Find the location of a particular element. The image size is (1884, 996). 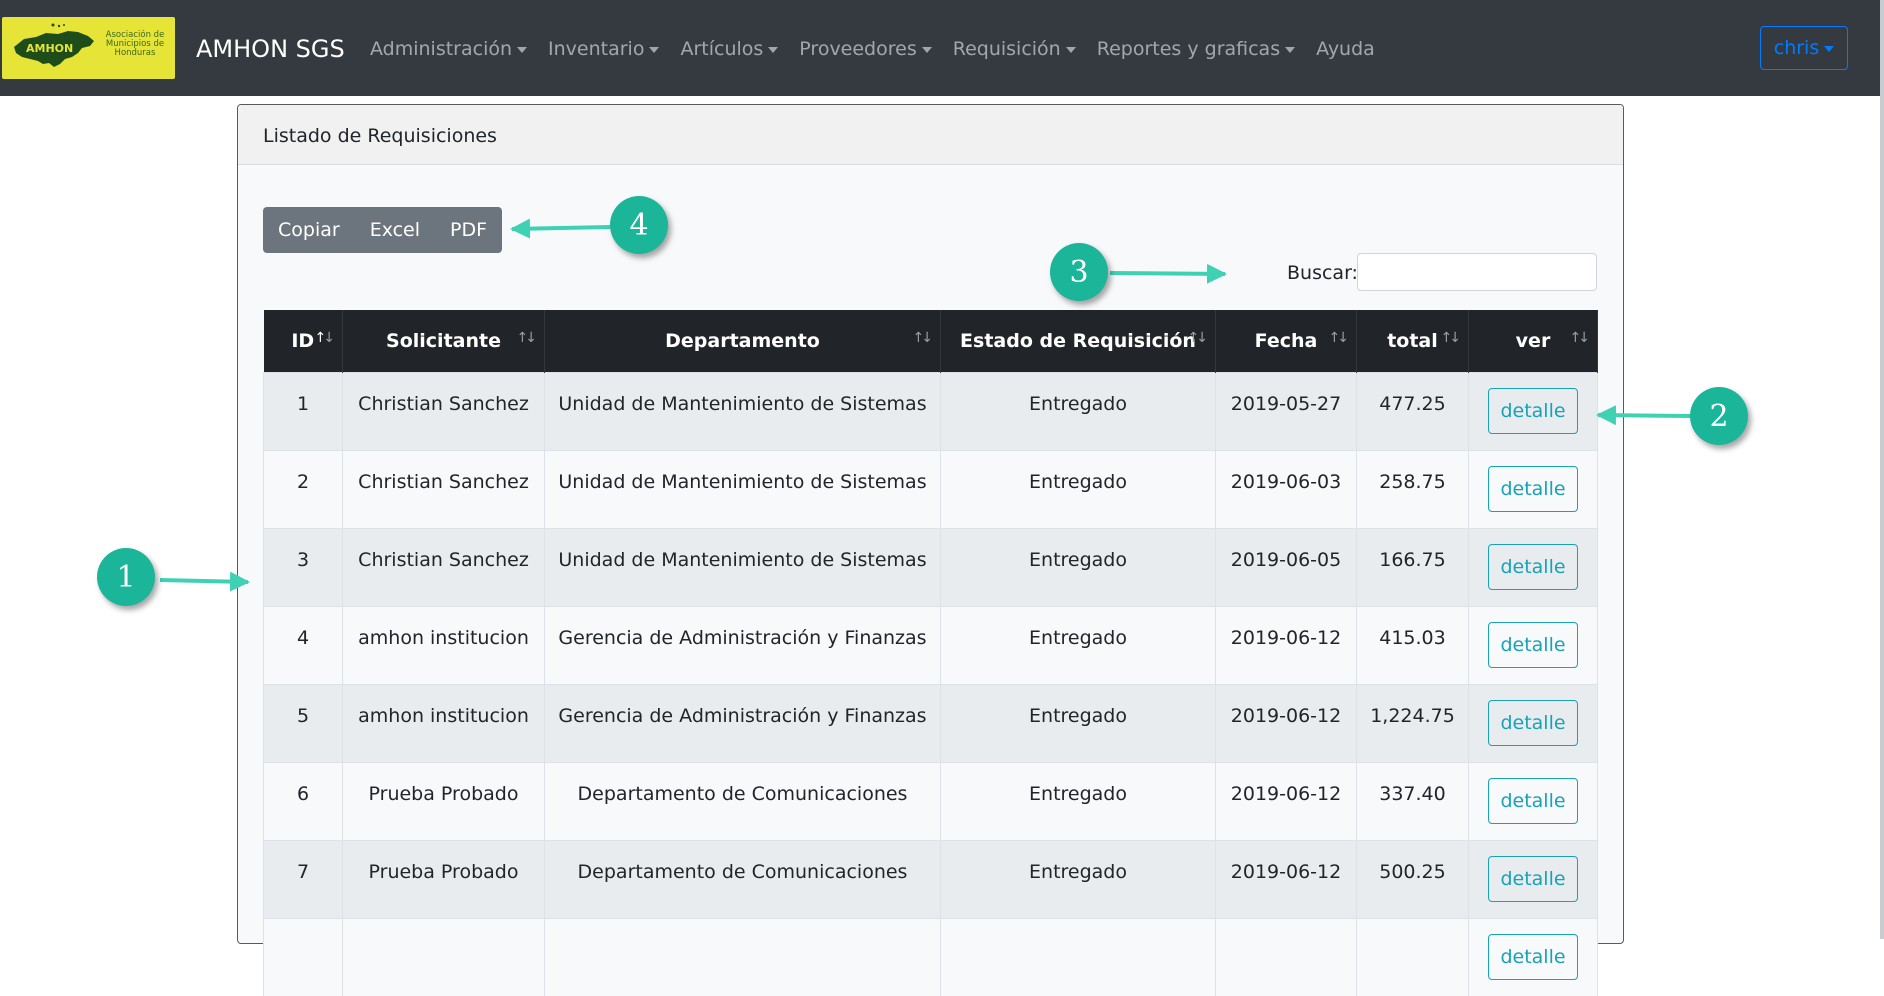

annotation-marker-2: 2 is located at coordinates (1719, 416).